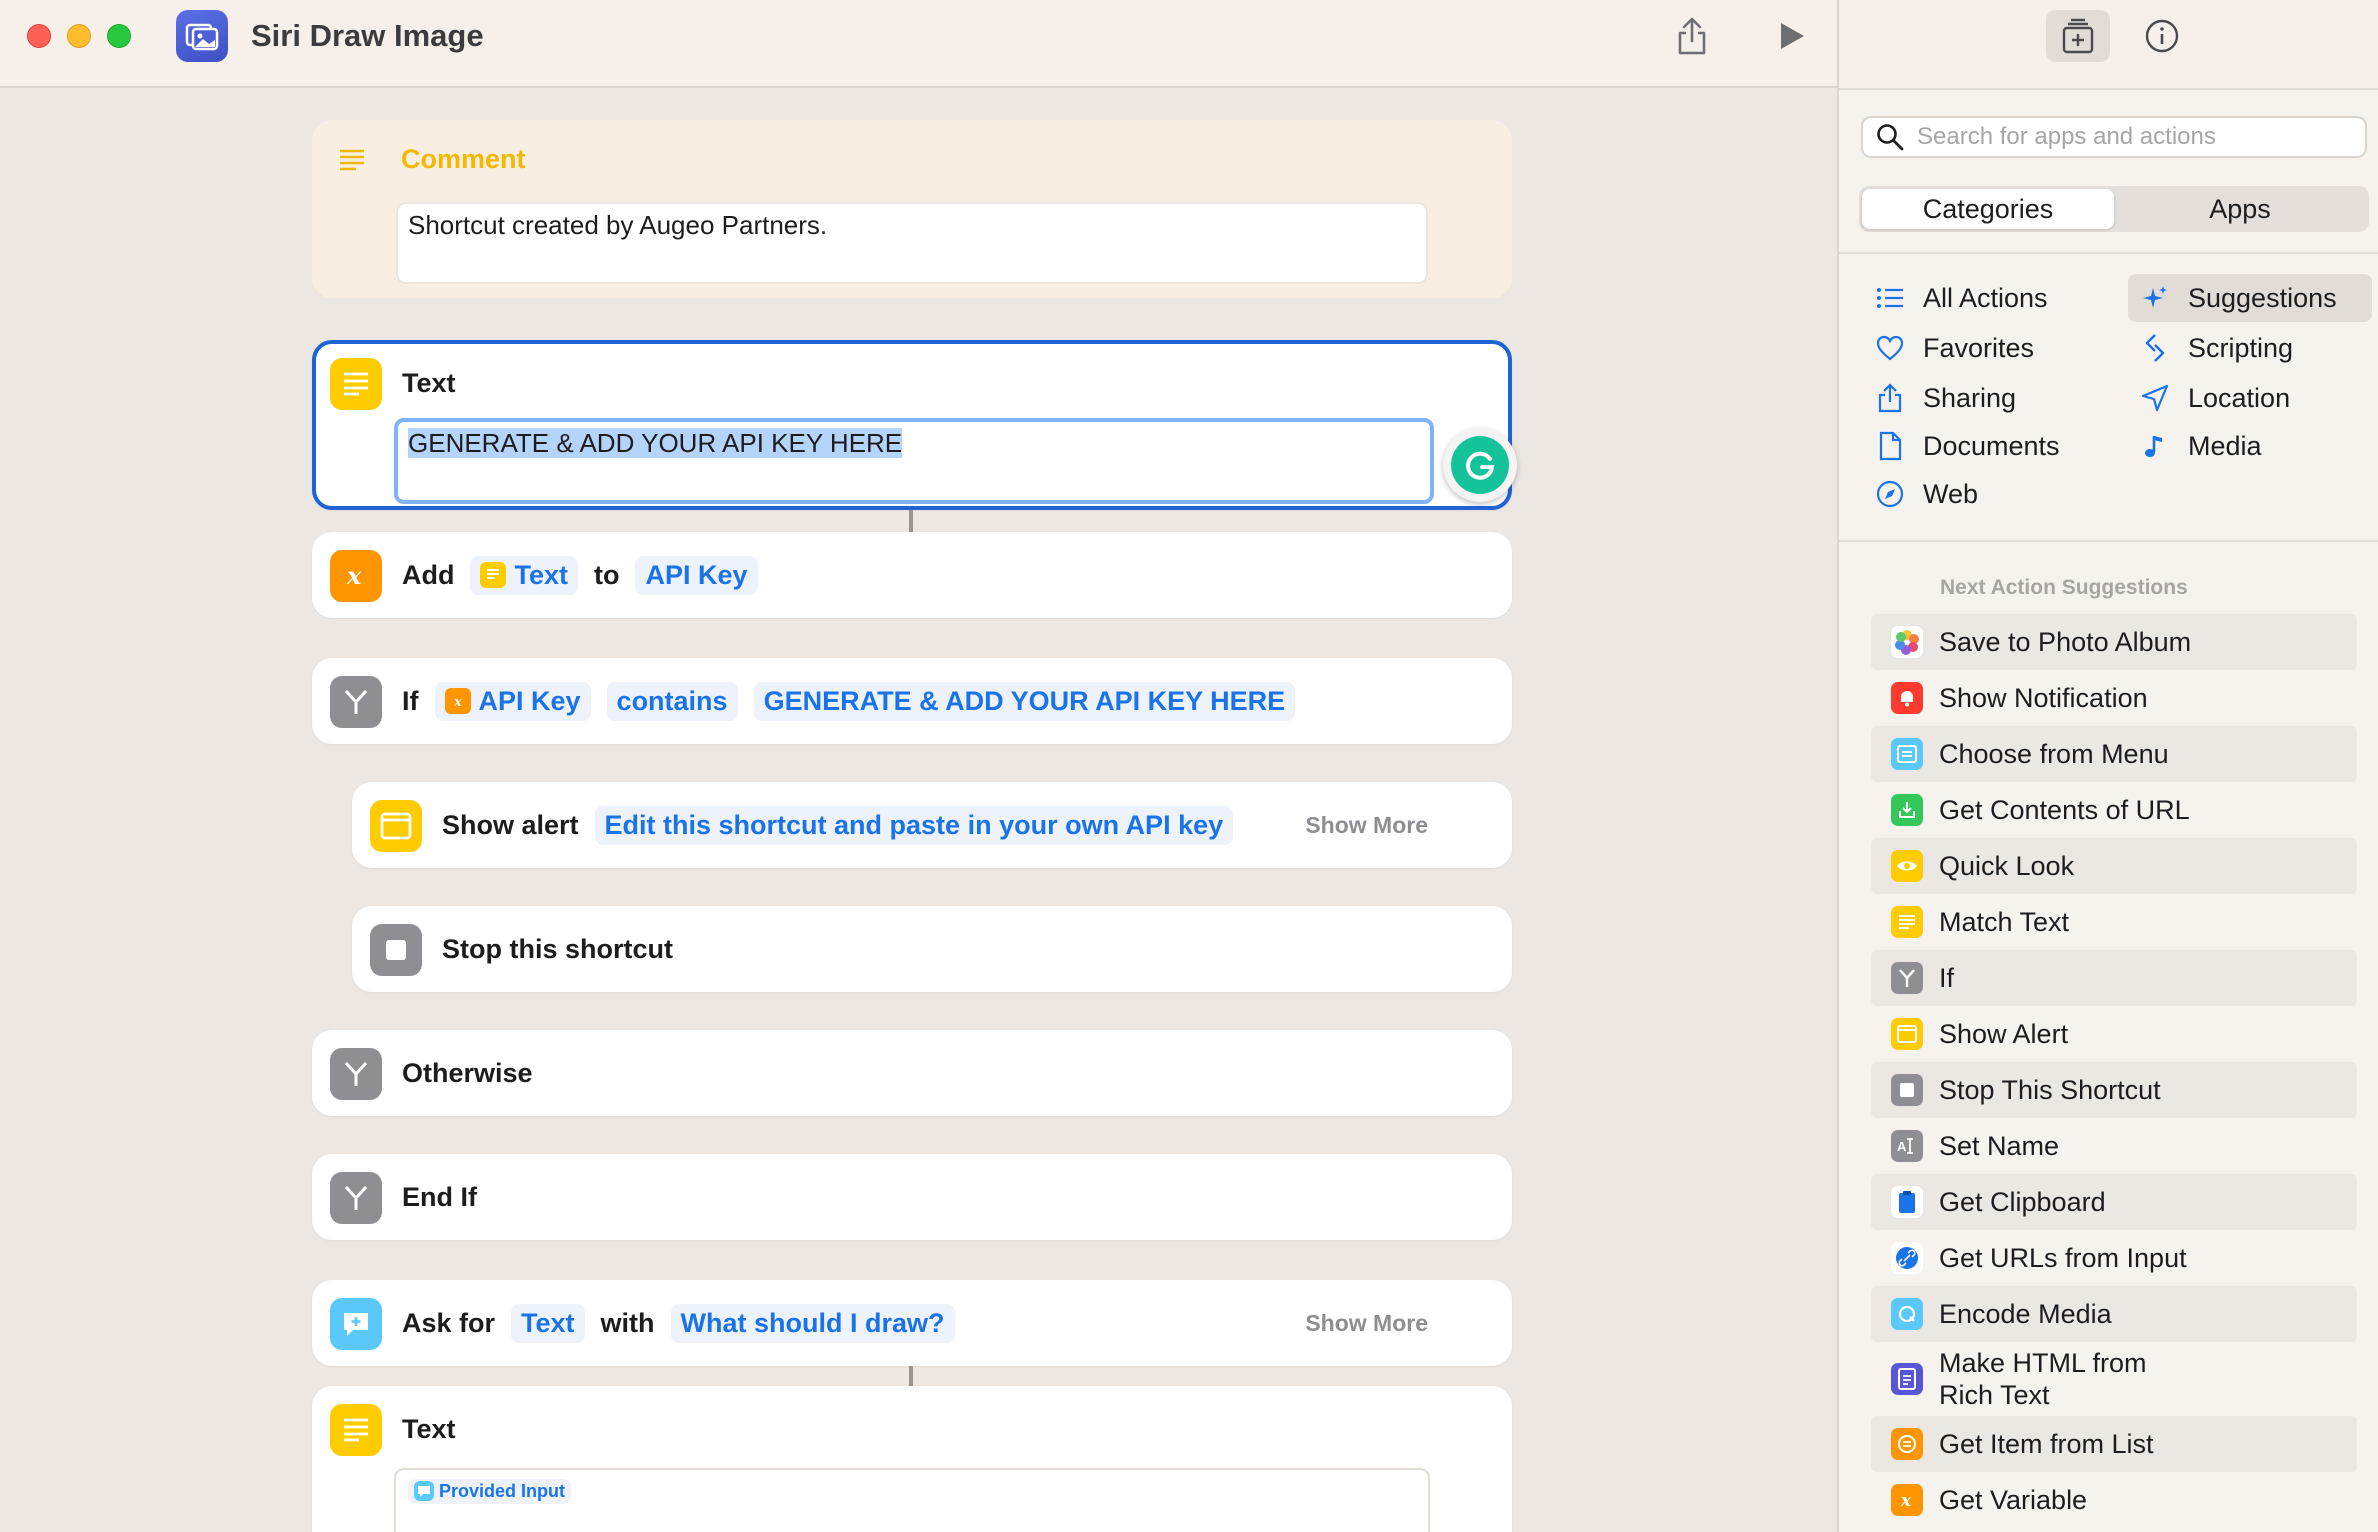 Image resolution: width=2378 pixels, height=1532 pixels. What do you see at coordinates (2137, 137) in the screenshot?
I see `search-input` at bounding box center [2137, 137].